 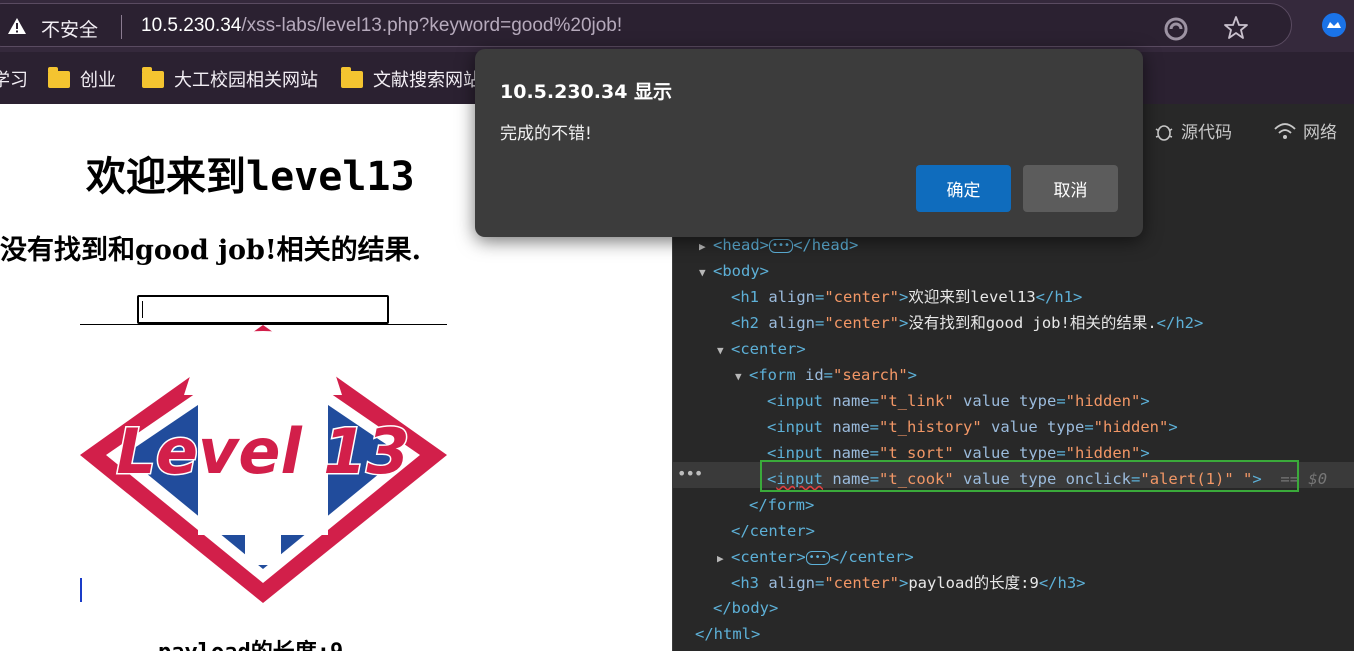 What do you see at coordinates (745, 608) in the screenshot?
I see `dom-node-body-close: </body>` at bounding box center [745, 608].